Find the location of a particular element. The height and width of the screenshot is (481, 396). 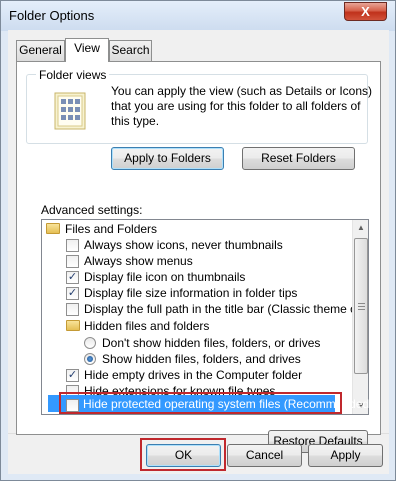

tab-view: View is located at coordinates (87, 50).